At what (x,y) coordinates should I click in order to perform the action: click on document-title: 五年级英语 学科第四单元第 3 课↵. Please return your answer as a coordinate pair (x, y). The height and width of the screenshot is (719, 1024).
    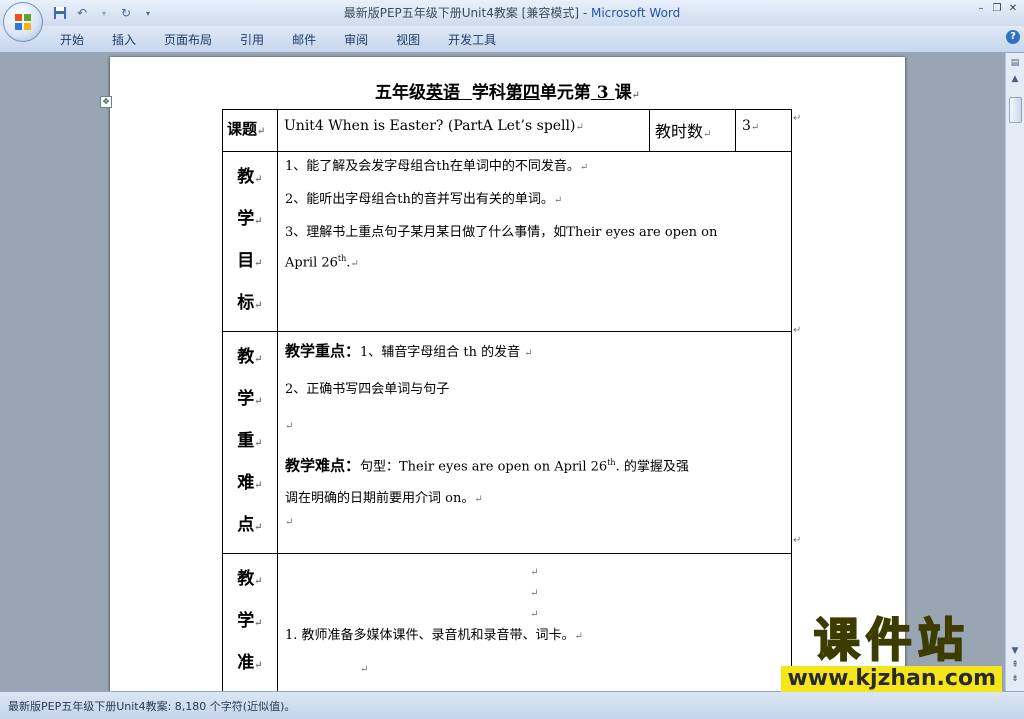
    Looking at the image, I should click on (507, 90).